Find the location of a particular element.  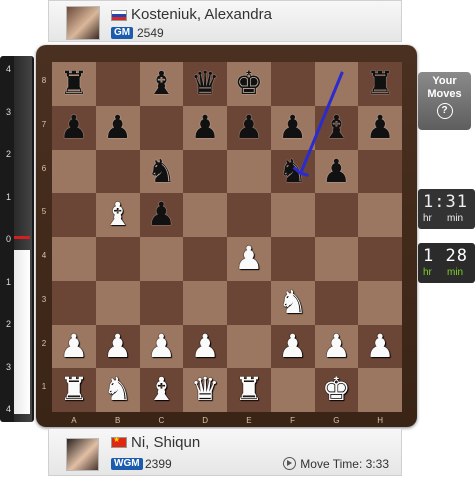

file-label-c: C is located at coordinates (161, 420).